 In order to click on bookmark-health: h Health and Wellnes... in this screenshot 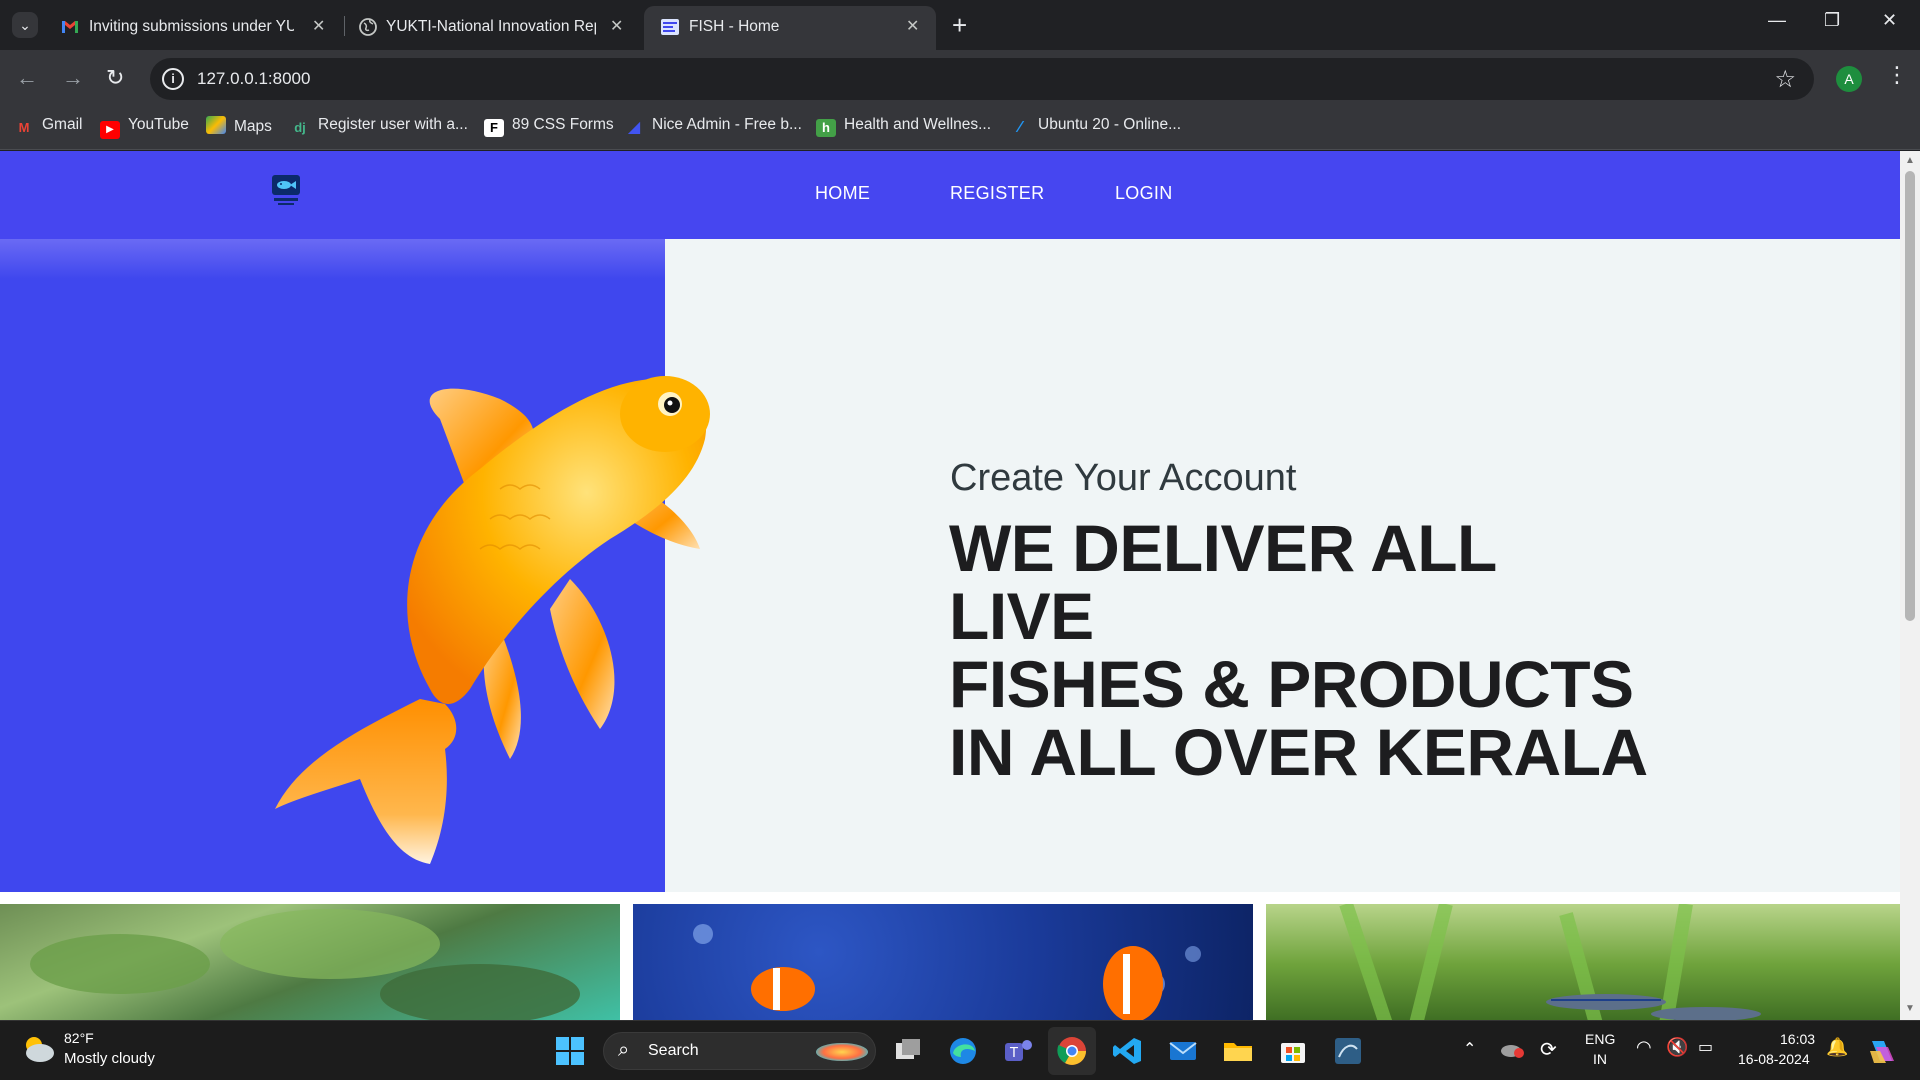, I will do `click(903, 128)`.